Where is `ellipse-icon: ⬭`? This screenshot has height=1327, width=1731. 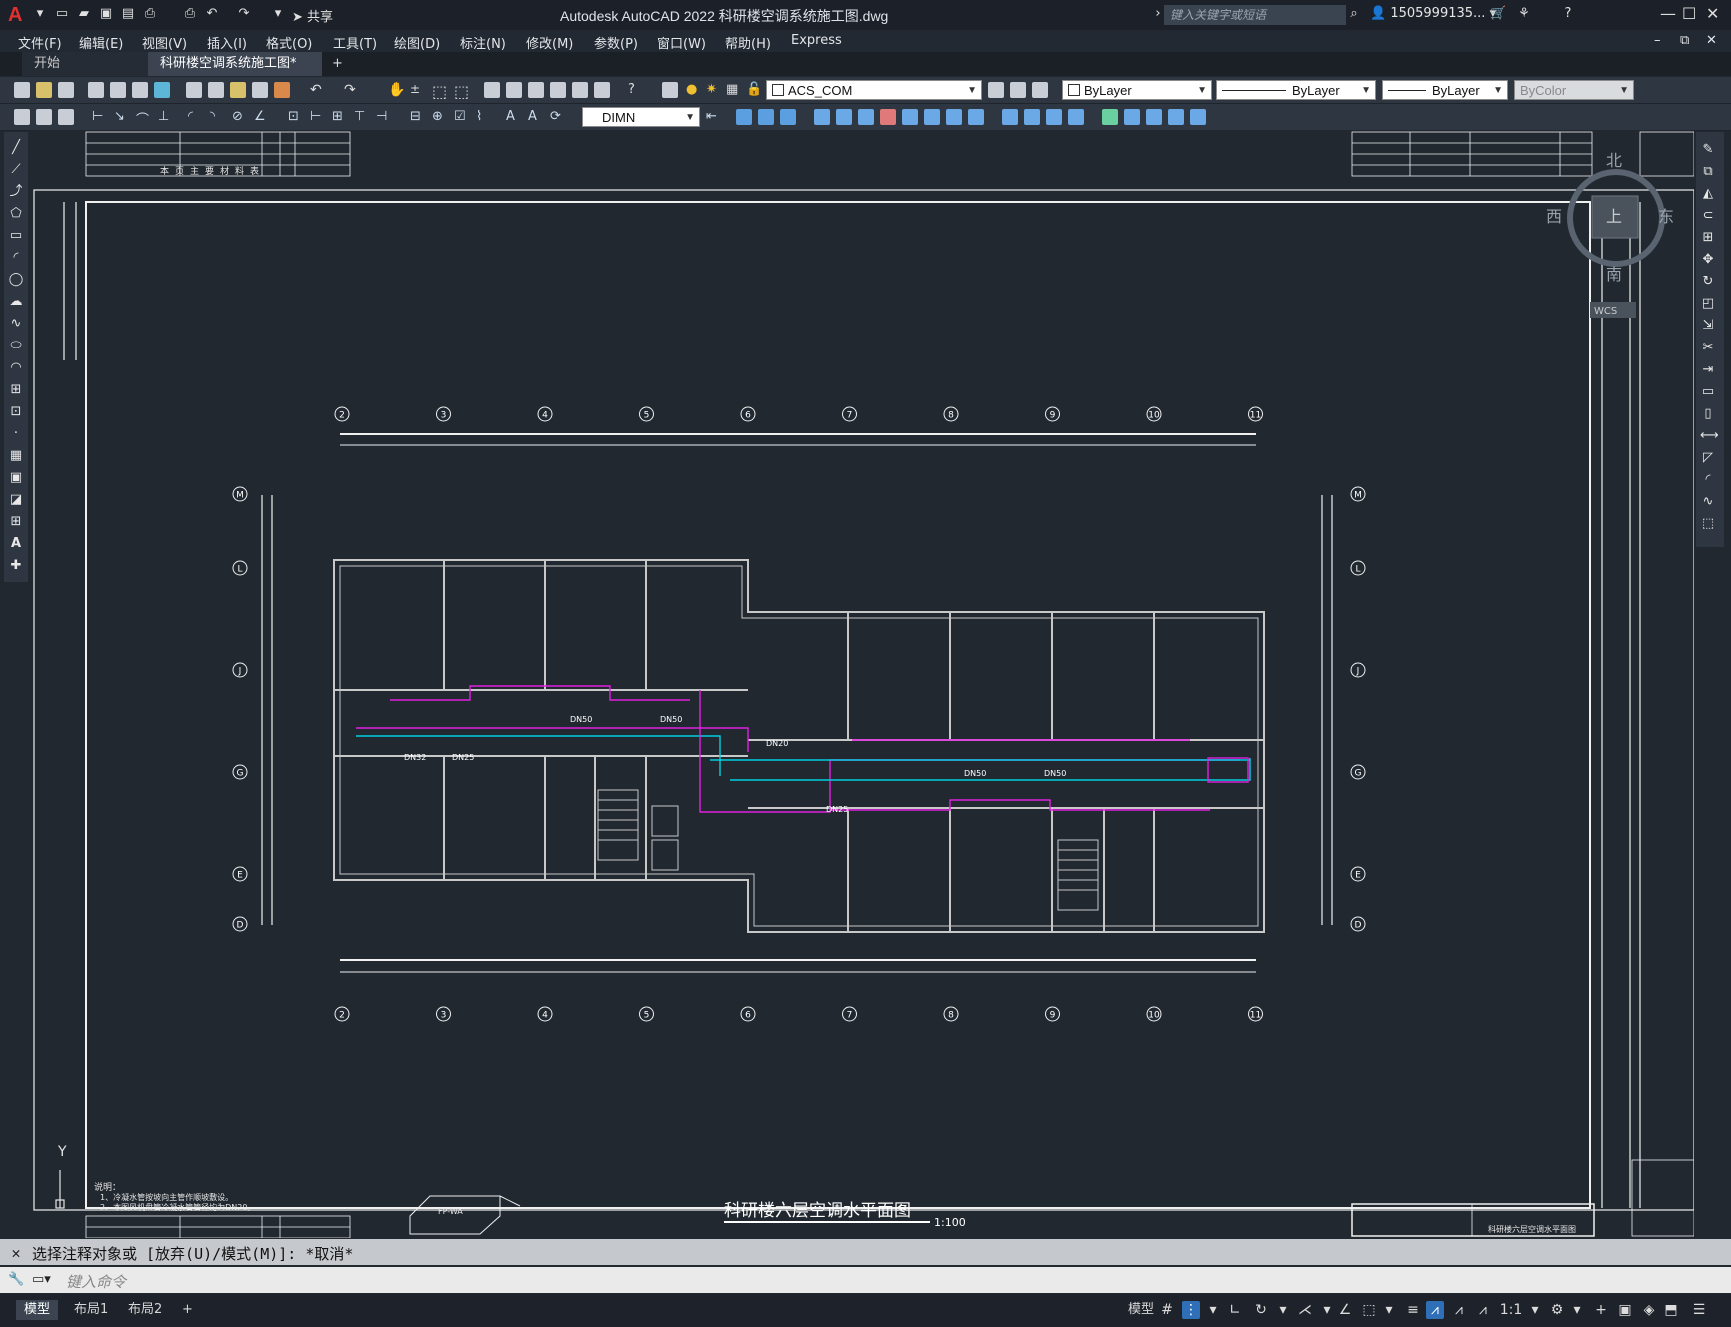
ellipse-icon: ⬭ is located at coordinates (16, 346).